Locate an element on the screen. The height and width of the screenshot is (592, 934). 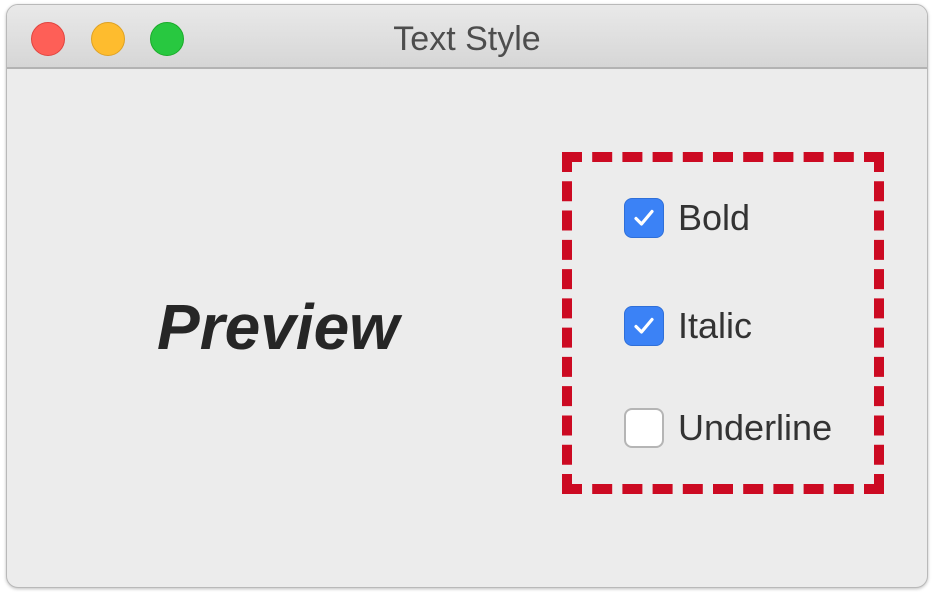
italic-option: Italic is located at coordinates (688, 326).